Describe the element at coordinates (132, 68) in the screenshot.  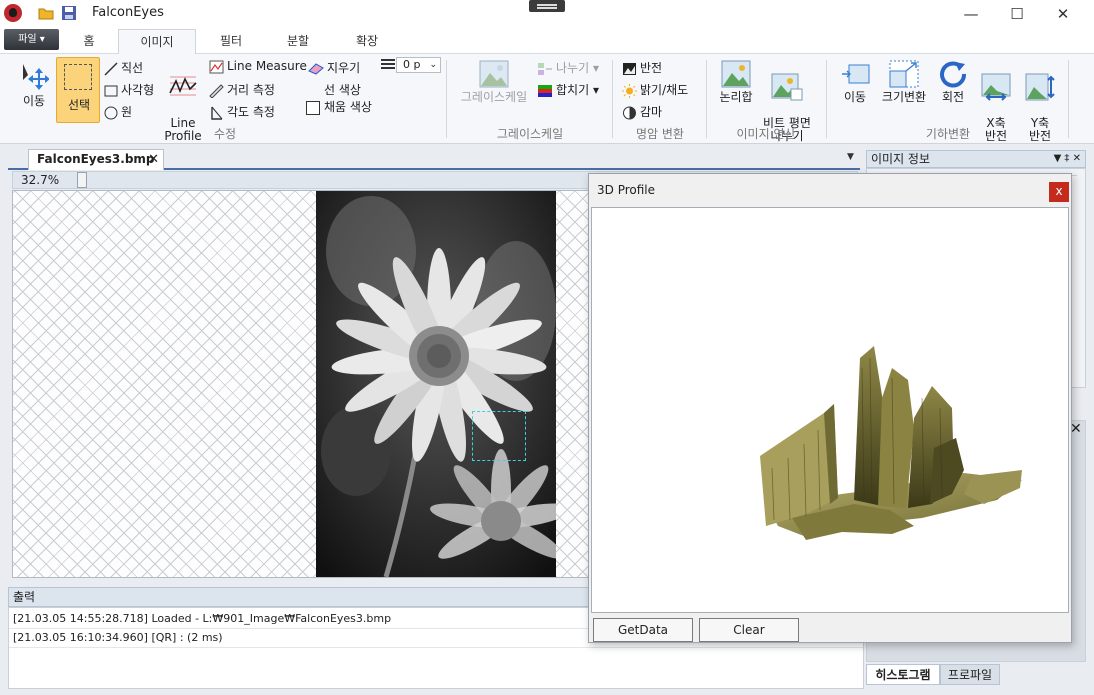
I see `line-tool-label: 직선` at that location.